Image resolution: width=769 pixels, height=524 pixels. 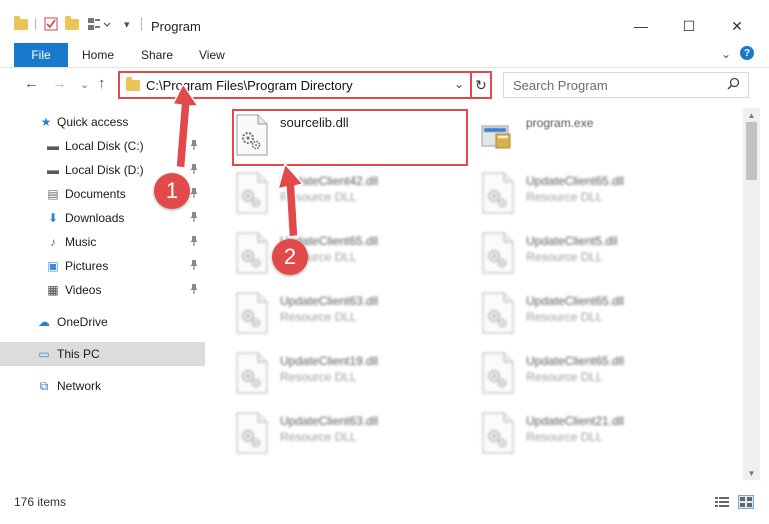 What do you see at coordinates (600, 135) in the screenshot?
I see `file-item: program.exe` at bounding box center [600, 135].